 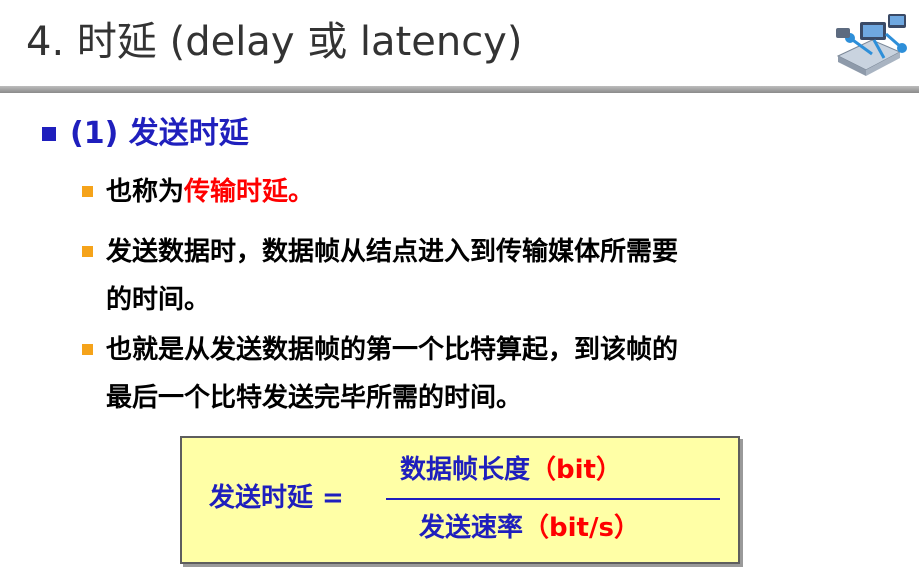 What do you see at coordinates (314, 398) in the screenshot?
I see `bullet-3-line-2: 最后一个比特发送完毕所需的时间。` at bounding box center [314, 398].